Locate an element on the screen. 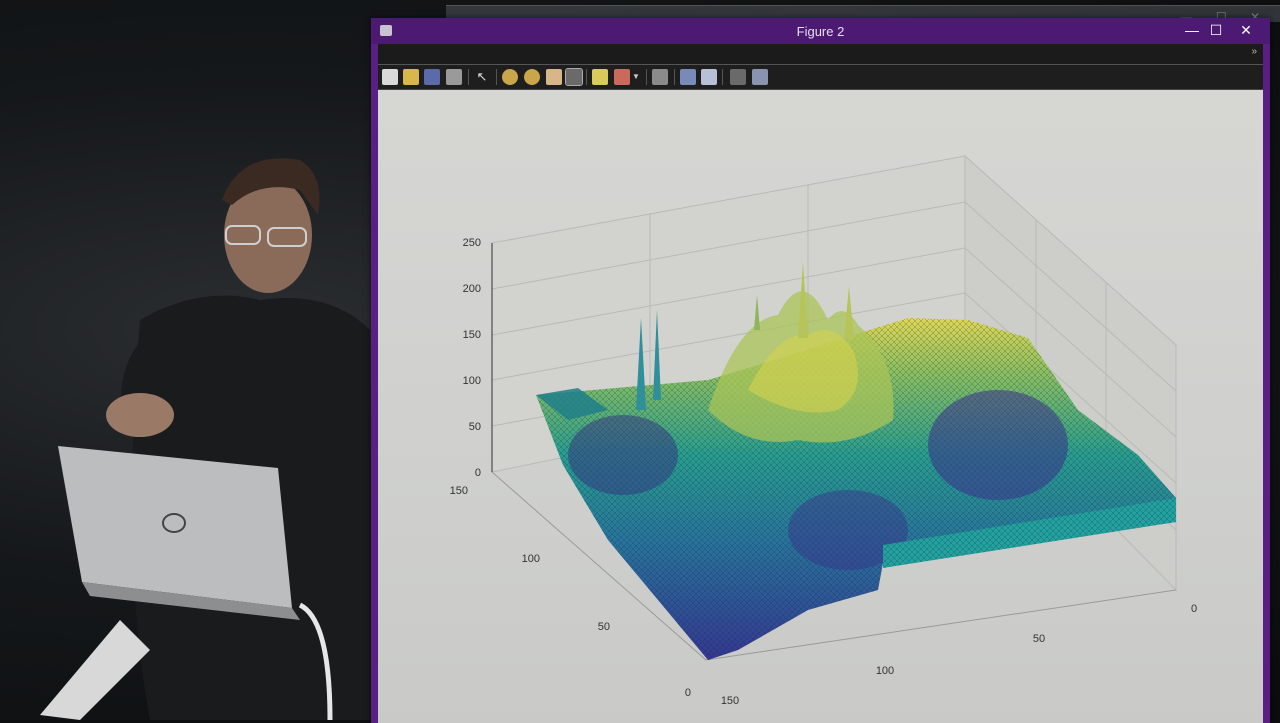  z-tick: 150 is located at coordinates (472, 335).